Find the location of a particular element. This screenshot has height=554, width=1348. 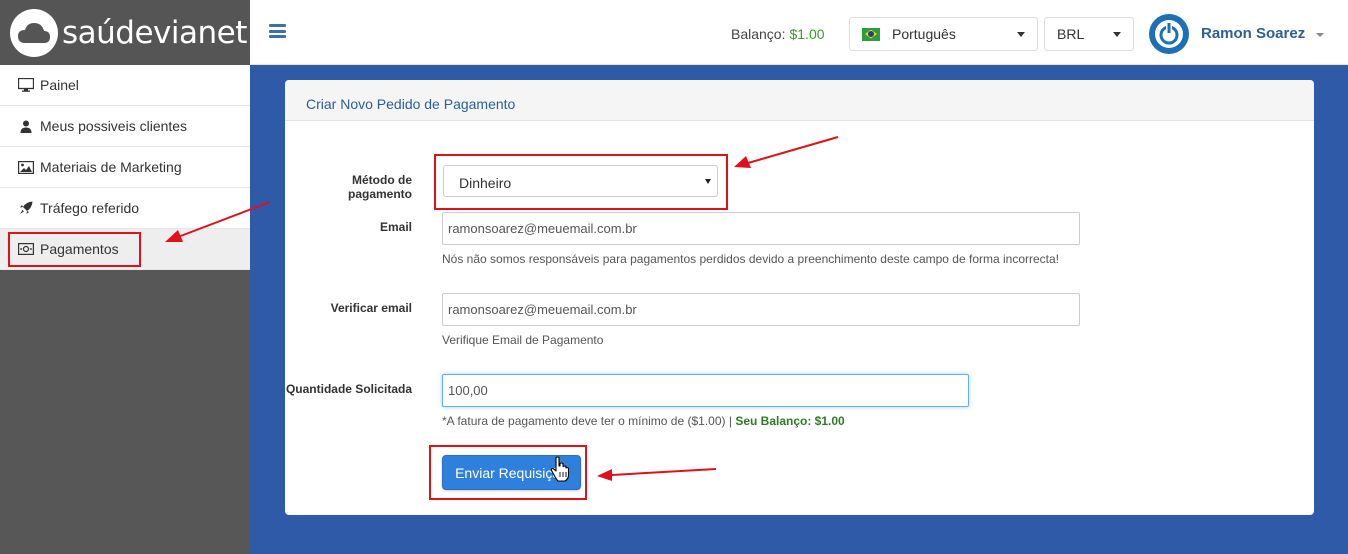

user-icon is located at coordinates (26, 126).